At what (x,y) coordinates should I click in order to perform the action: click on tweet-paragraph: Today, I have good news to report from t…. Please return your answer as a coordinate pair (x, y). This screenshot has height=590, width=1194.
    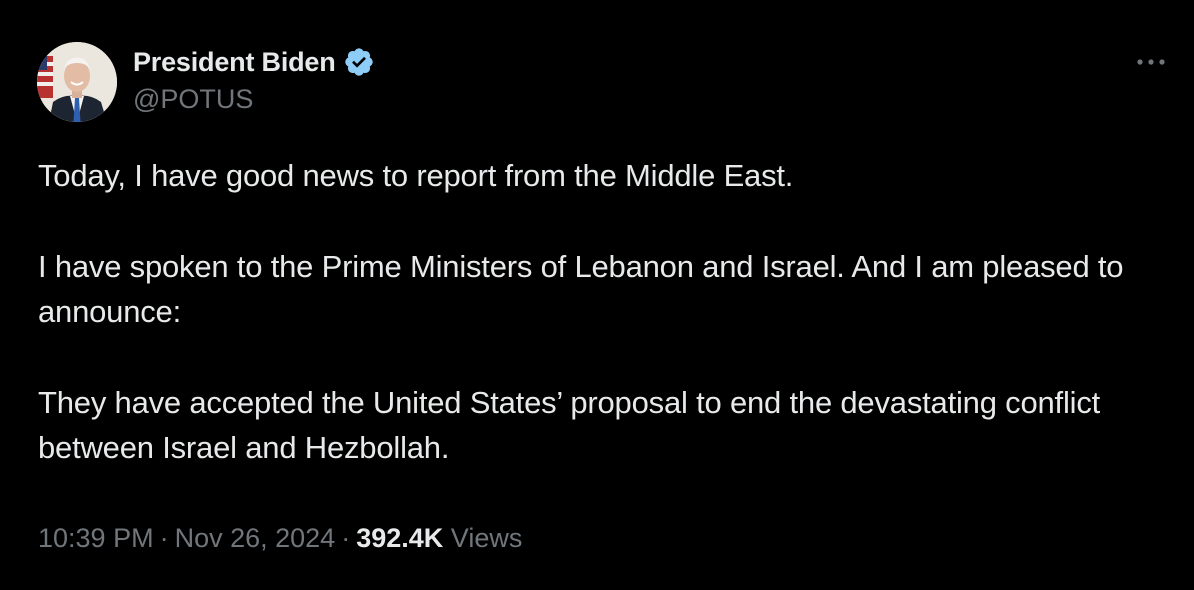
    Looking at the image, I should click on (416, 175).